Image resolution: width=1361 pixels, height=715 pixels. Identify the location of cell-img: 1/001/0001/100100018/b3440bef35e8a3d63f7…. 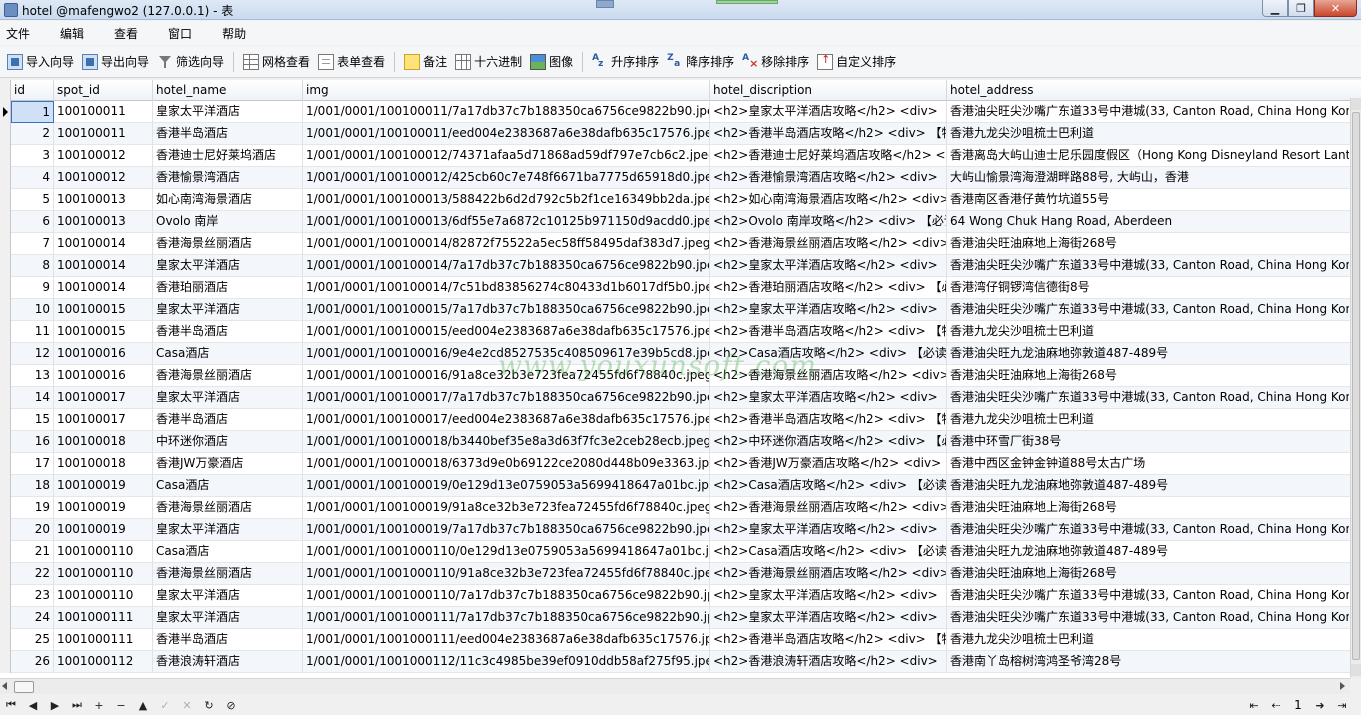
(506, 442).